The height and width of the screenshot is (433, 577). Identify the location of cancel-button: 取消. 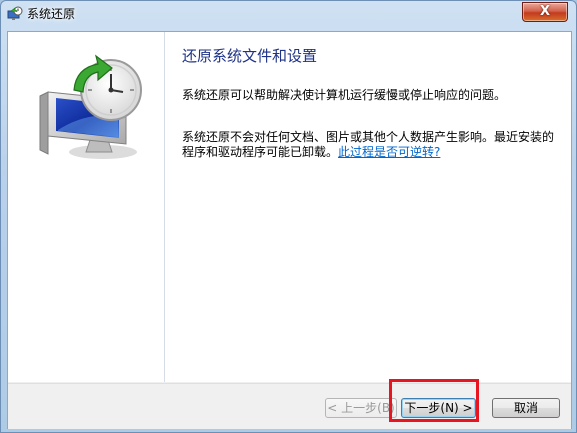
(526, 408).